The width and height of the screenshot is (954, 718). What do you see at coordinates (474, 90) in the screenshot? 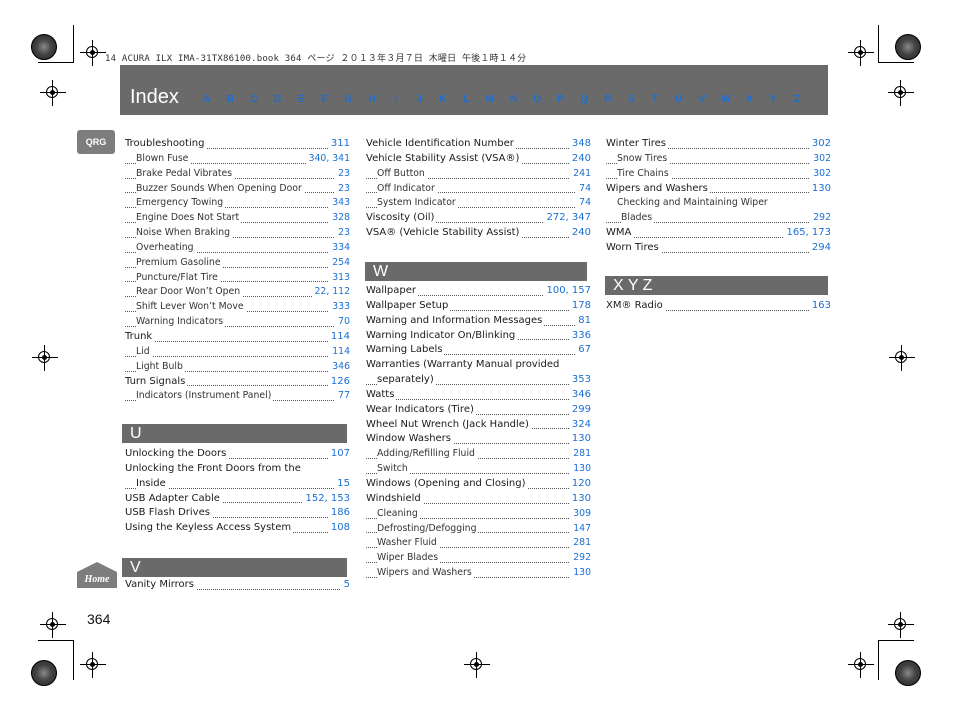
I see `index-banner: Index ABCDEFGHIJKLMNOPQRSTUVWXYZ` at bounding box center [474, 90].